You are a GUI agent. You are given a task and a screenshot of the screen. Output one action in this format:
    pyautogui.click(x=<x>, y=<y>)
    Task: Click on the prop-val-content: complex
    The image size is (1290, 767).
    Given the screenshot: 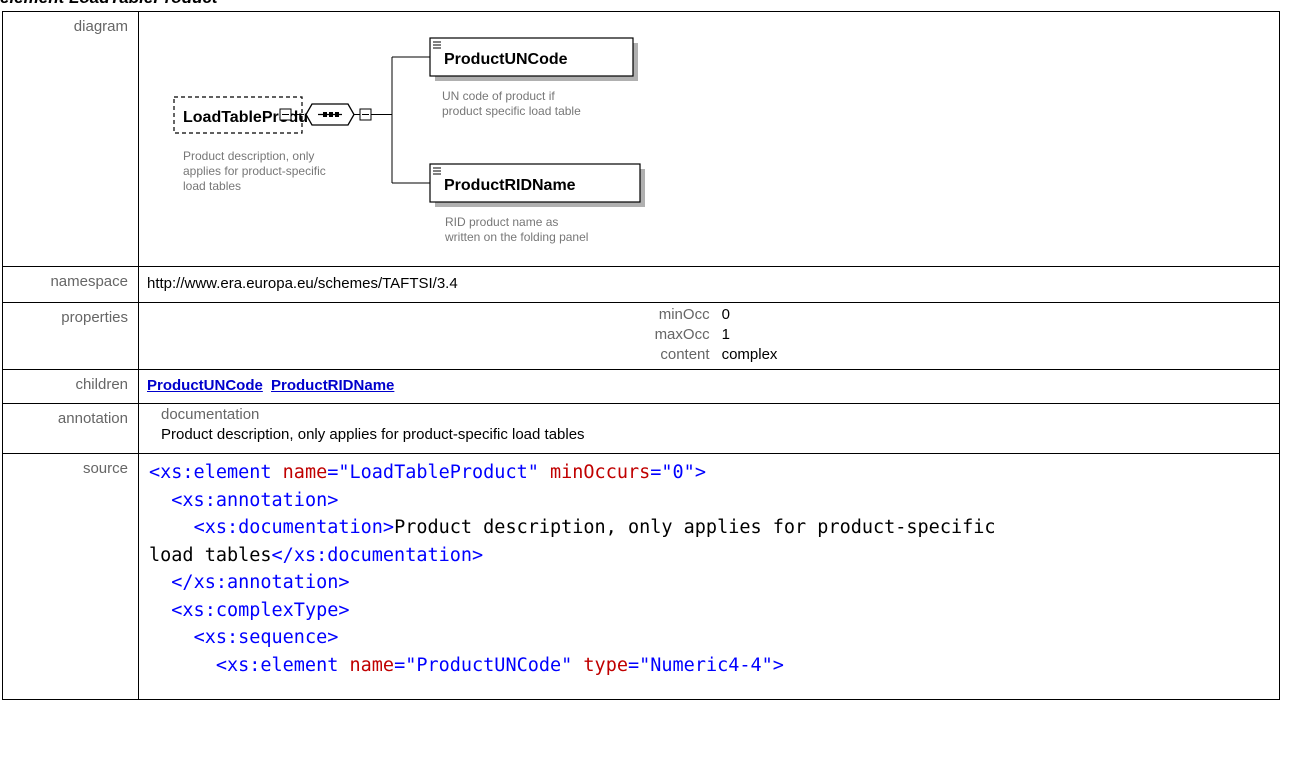 What is the action you would take?
    pyautogui.click(x=749, y=354)
    